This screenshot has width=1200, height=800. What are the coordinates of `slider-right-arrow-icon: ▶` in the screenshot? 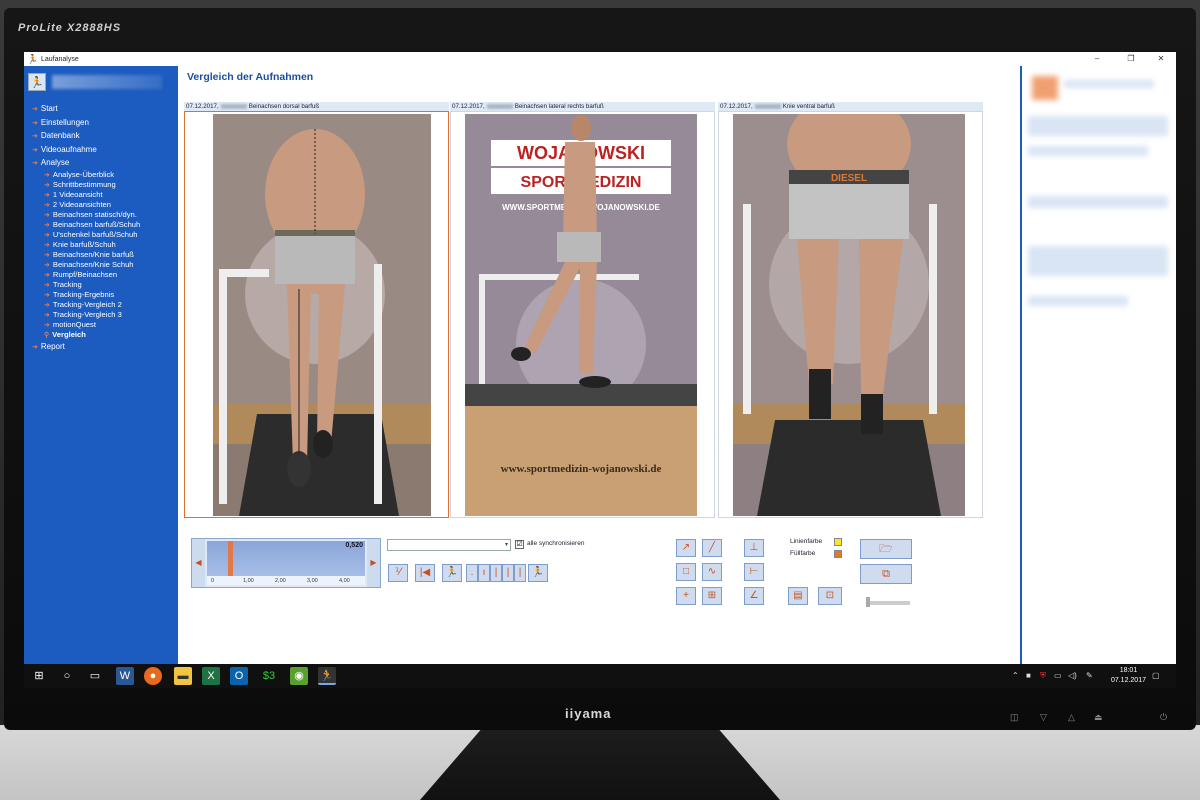 It's located at (373, 563).